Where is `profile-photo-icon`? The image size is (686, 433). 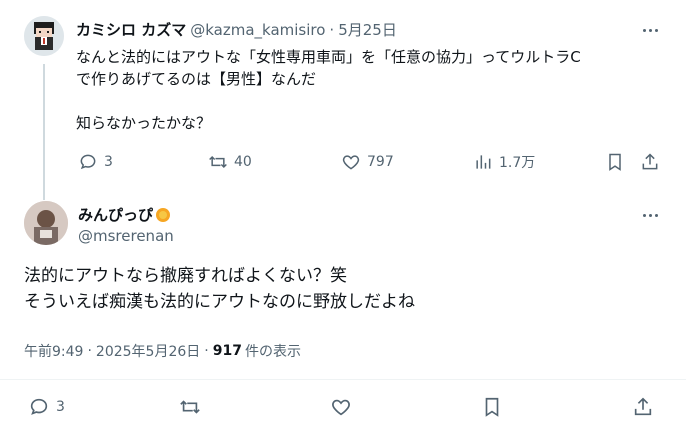
profile-photo-icon is located at coordinates (46, 223).